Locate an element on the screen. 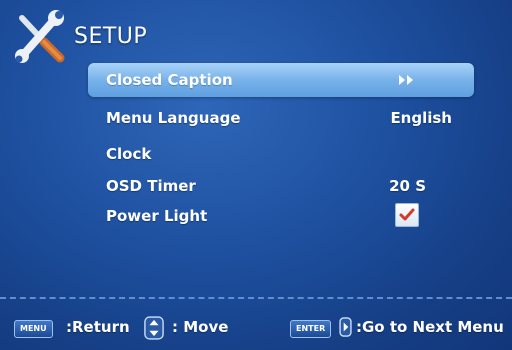  checkmark-icon is located at coordinates (407, 214).